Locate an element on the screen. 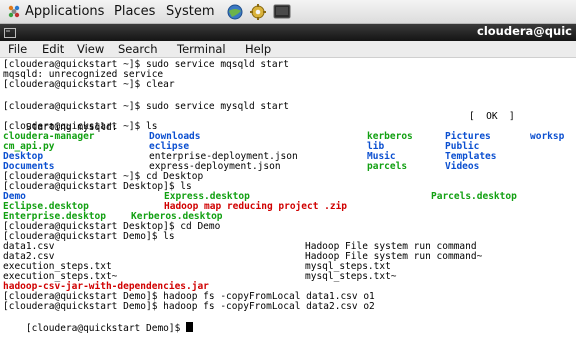 This screenshot has height=344, width=576. menu-help: Help is located at coordinates (258, 49).